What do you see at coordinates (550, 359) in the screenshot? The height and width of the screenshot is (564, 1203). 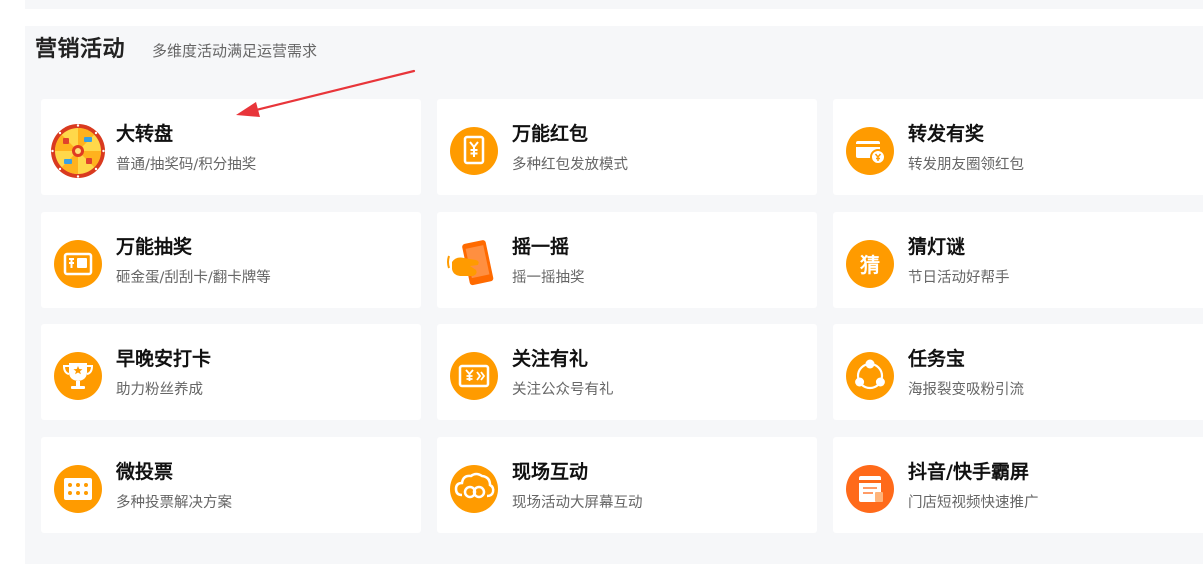 I see `activity-title: 关注有礼` at bounding box center [550, 359].